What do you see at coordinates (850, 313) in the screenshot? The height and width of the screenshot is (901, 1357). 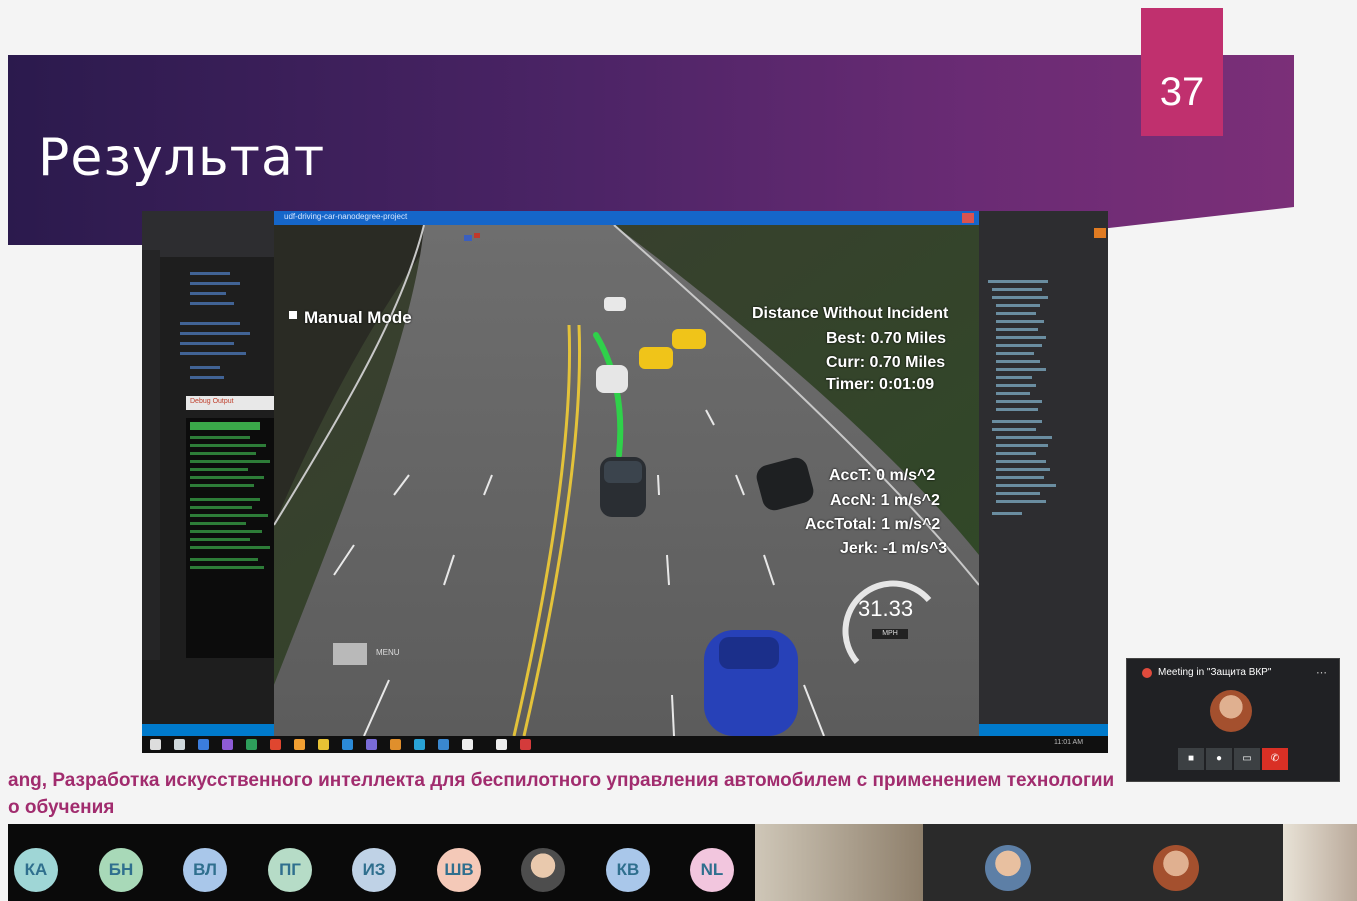 I see `distance-title: Distance Without Incident` at bounding box center [850, 313].